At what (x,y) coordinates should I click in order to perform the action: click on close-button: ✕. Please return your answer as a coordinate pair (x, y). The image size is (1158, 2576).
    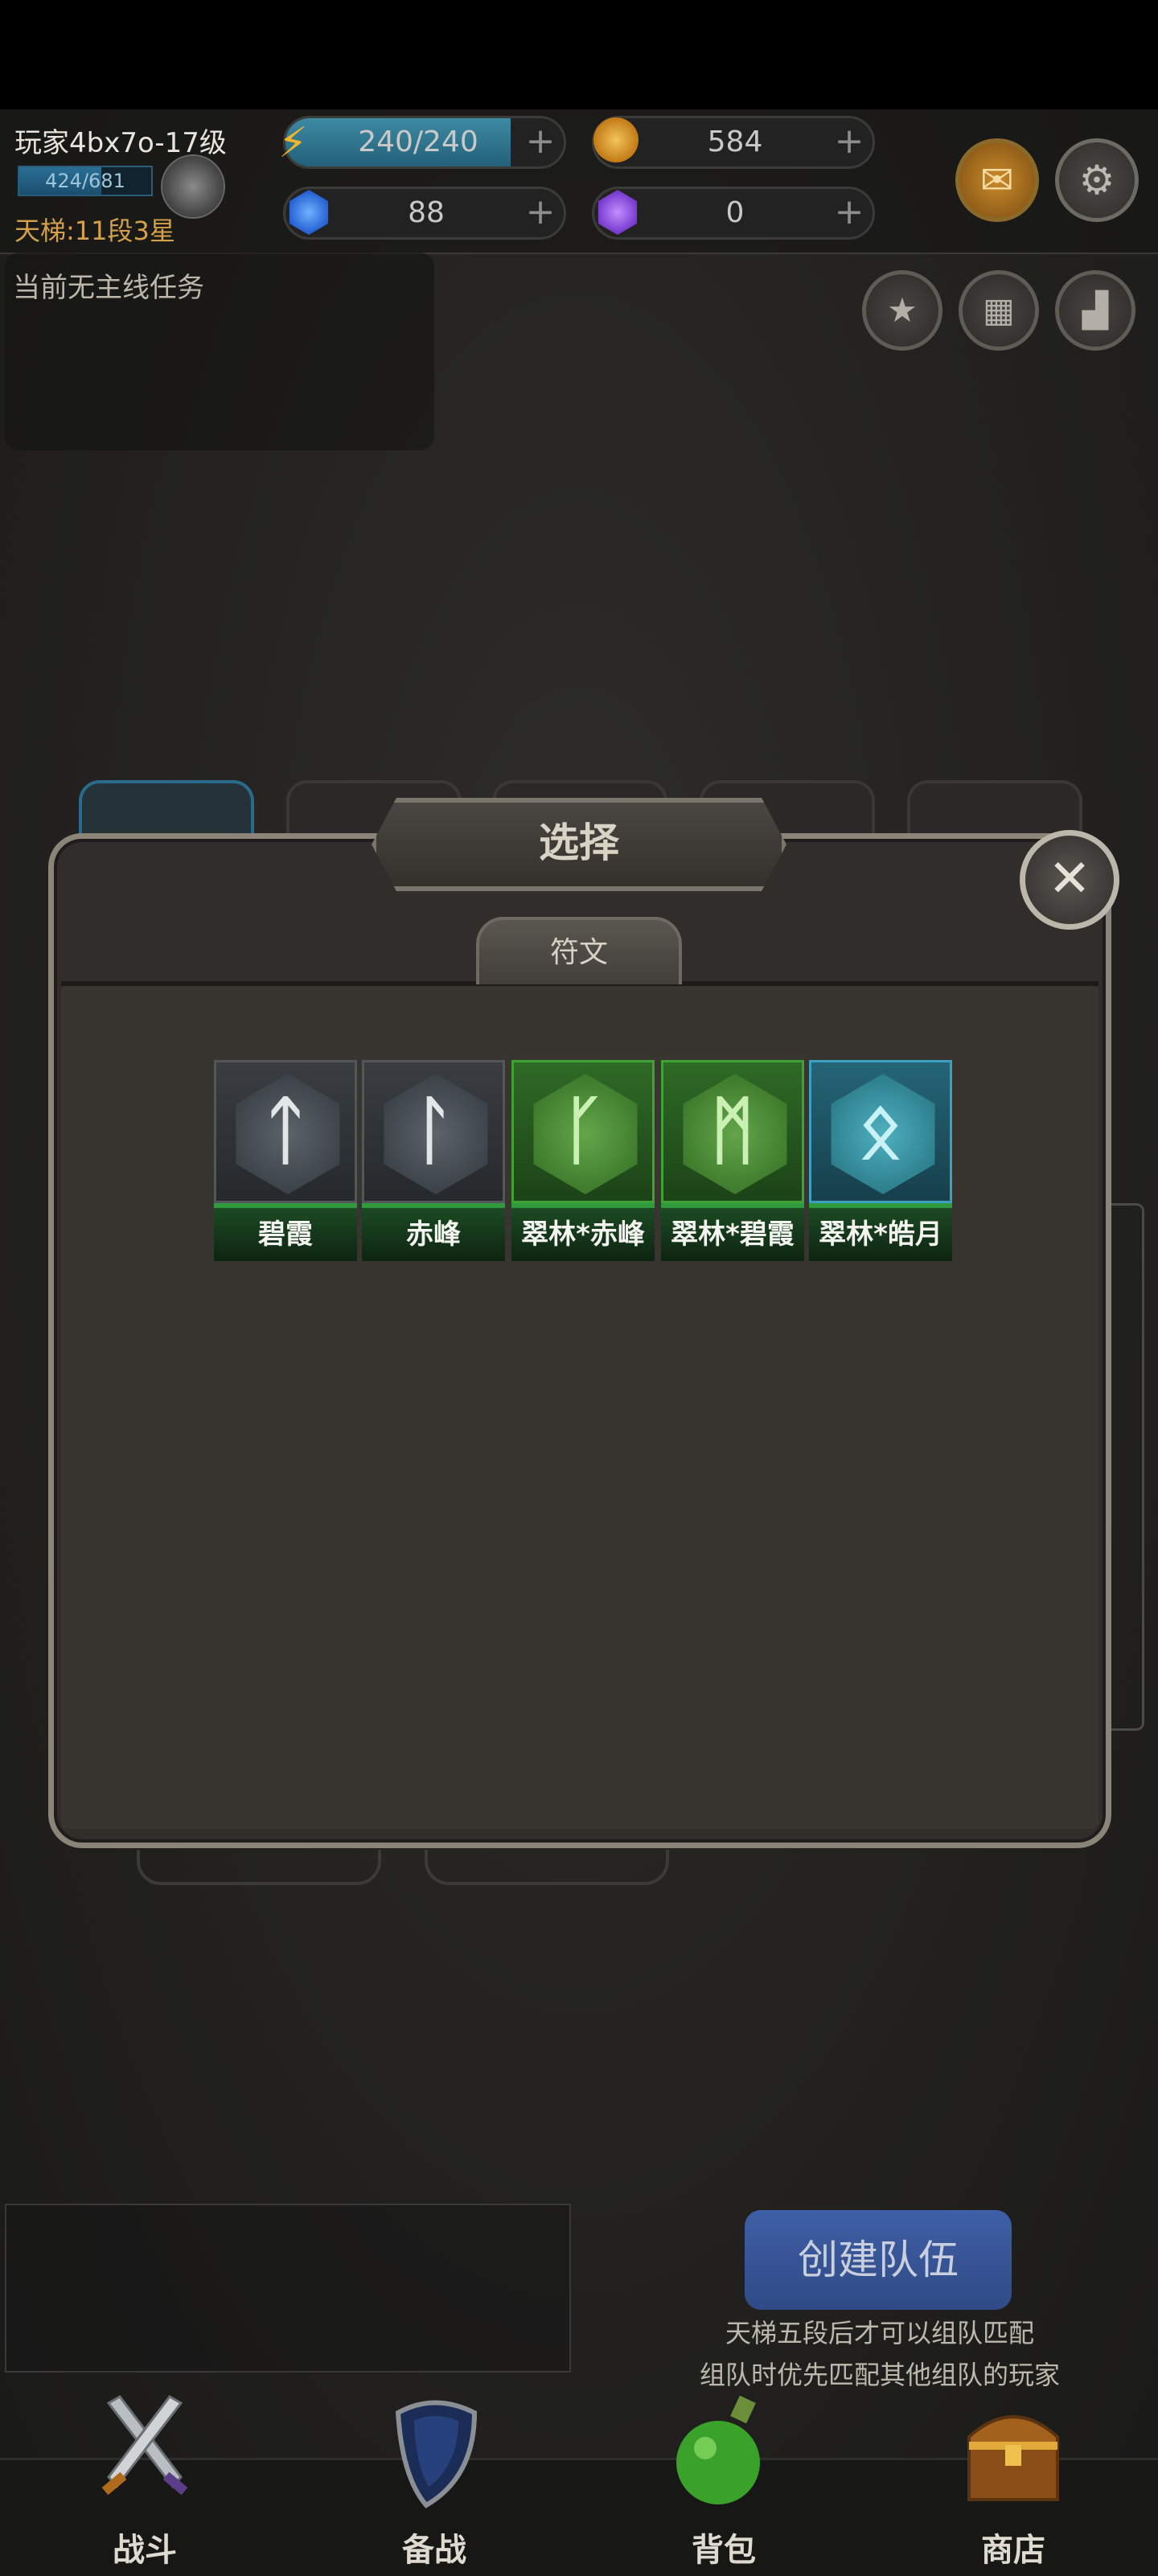
    Looking at the image, I should click on (1069, 880).